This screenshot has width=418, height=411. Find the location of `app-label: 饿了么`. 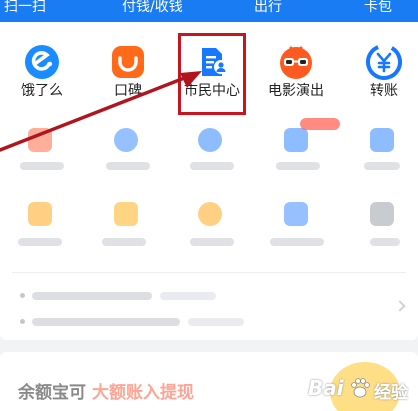

app-label: 饿了么 is located at coordinates (42, 91).